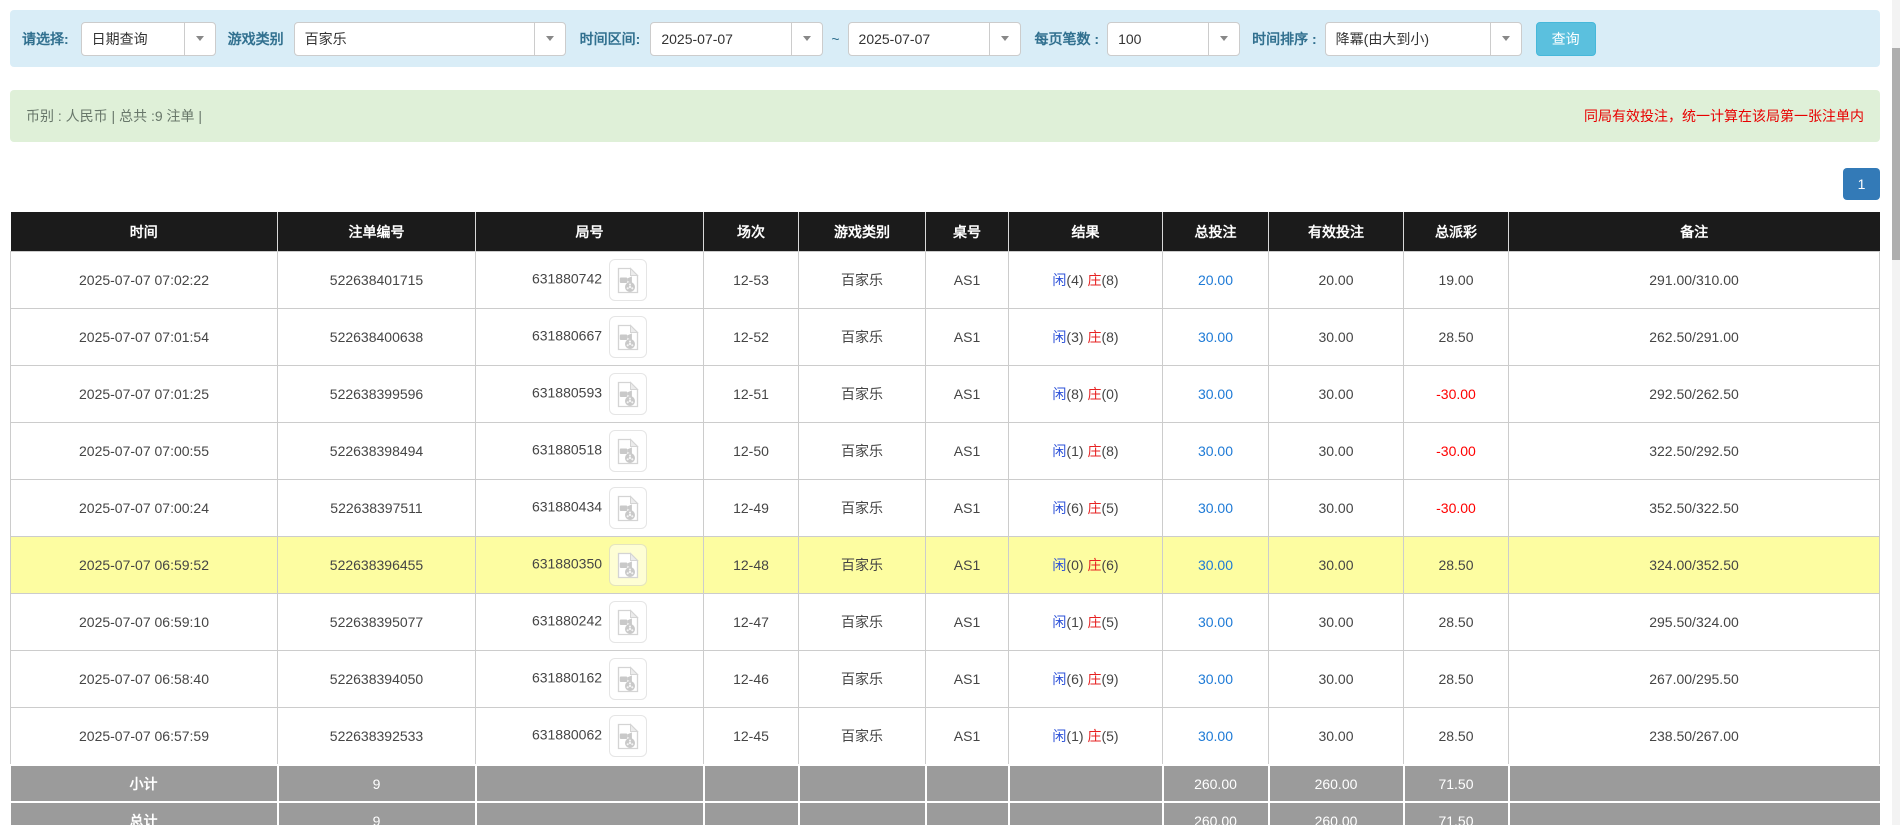 The image size is (1900, 825). What do you see at coordinates (148, 38) in the screenshot?
I see `query-type-select: 日期查询` at bounding box center [148, 38].